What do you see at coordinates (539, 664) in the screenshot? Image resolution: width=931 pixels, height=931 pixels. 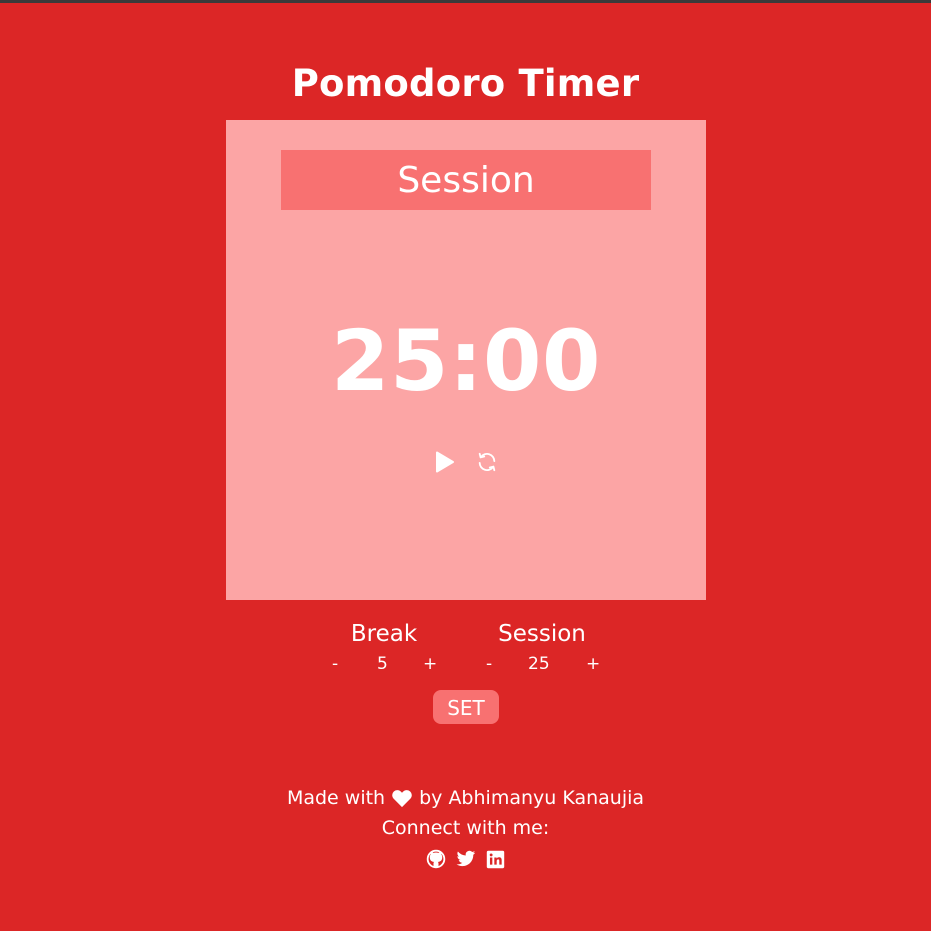 I see `session-value: 25` at bounding box center [539, 664].